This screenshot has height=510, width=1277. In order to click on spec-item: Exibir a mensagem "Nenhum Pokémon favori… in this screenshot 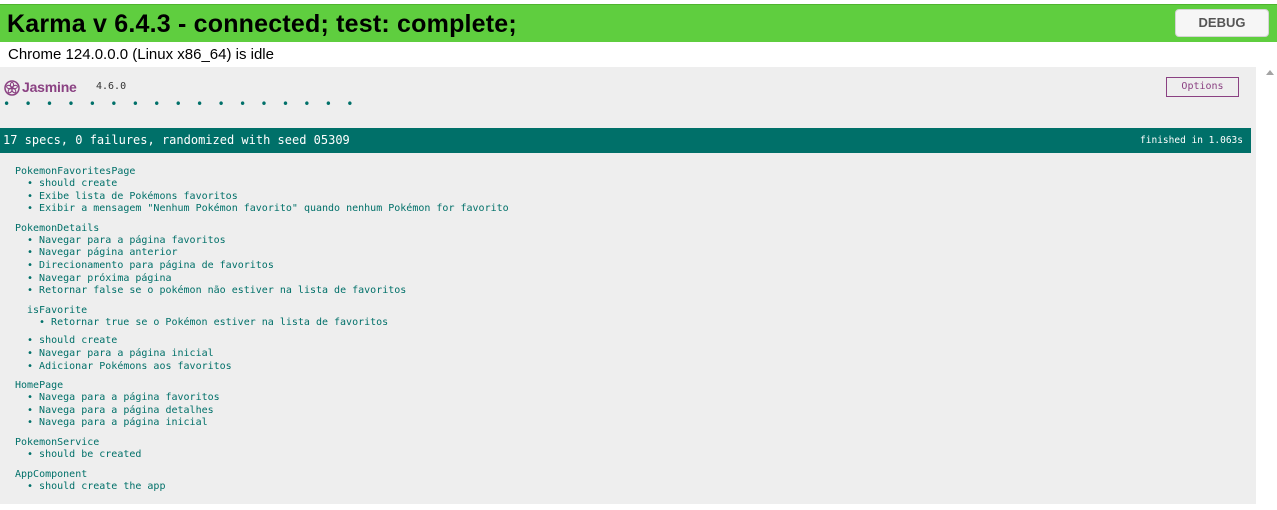, I will do `click(262, 209)`.